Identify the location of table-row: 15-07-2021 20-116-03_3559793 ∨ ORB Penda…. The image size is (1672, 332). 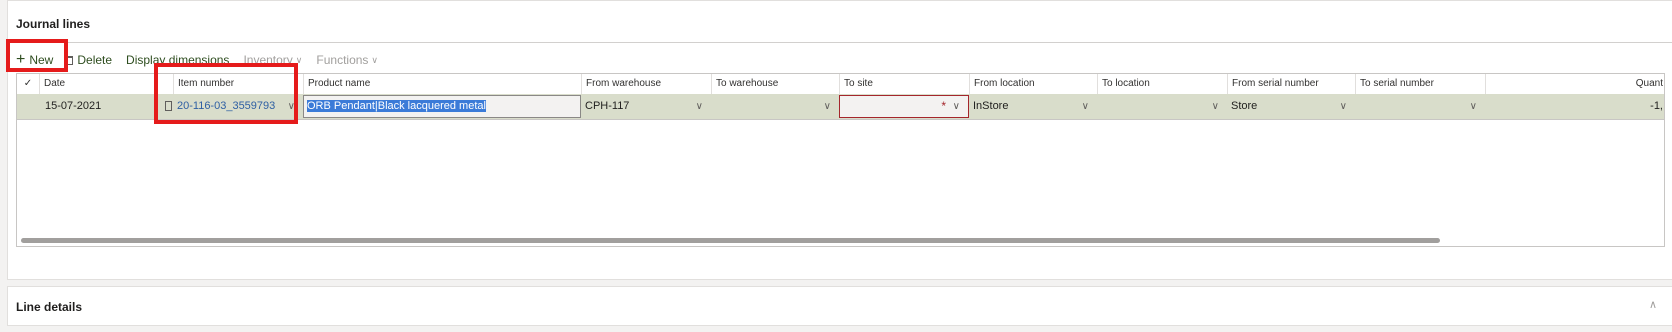
(840, 107).